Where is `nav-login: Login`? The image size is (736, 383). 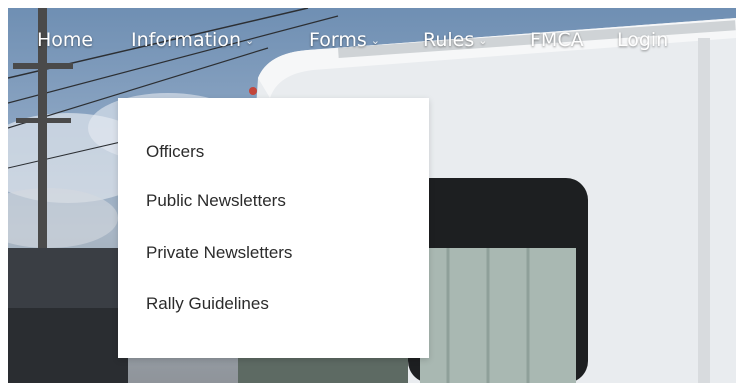 nav-login: Login is located at coordinates (642, 40).